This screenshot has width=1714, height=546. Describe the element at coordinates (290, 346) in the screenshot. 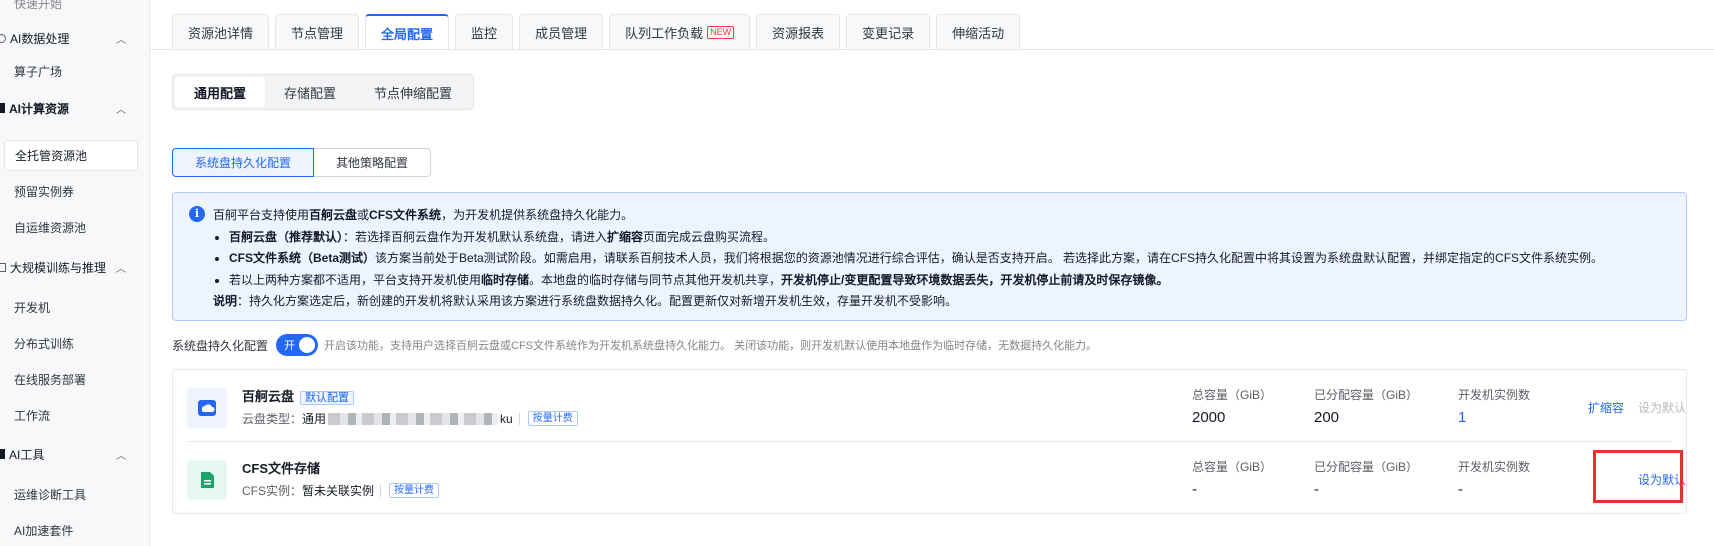

I see `switch-state: 开` at that location.